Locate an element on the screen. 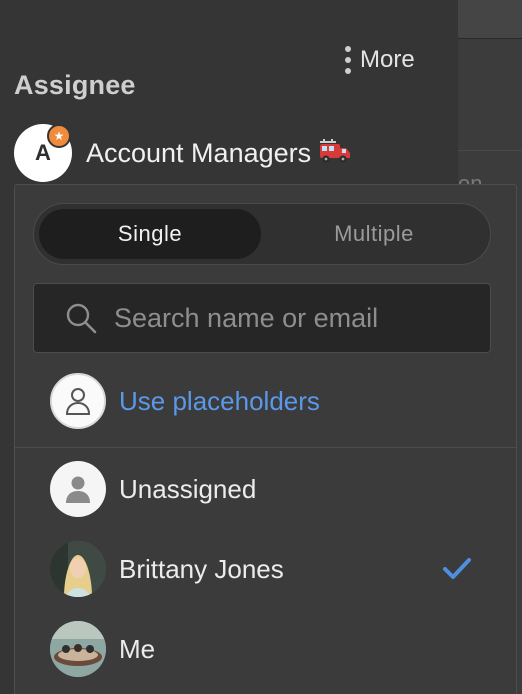 The height and width of the screenshot is (694, 522). search-box is located at coordinates (262, 318).